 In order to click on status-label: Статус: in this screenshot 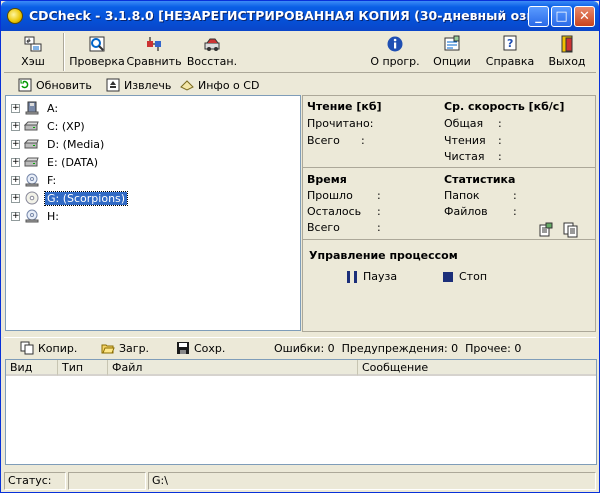, I will do `click(35, 481)`.